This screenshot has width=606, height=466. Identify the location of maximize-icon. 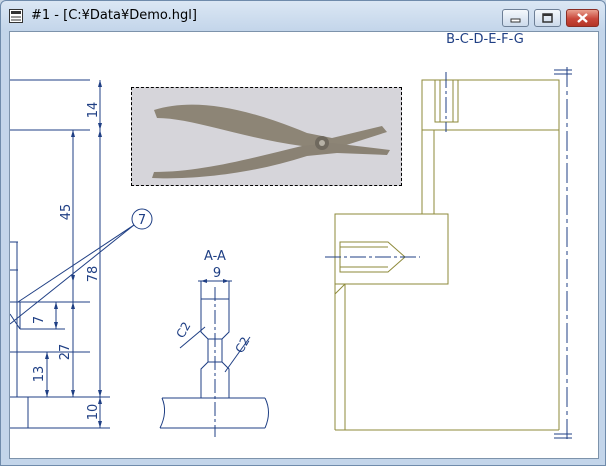
(547, 18).